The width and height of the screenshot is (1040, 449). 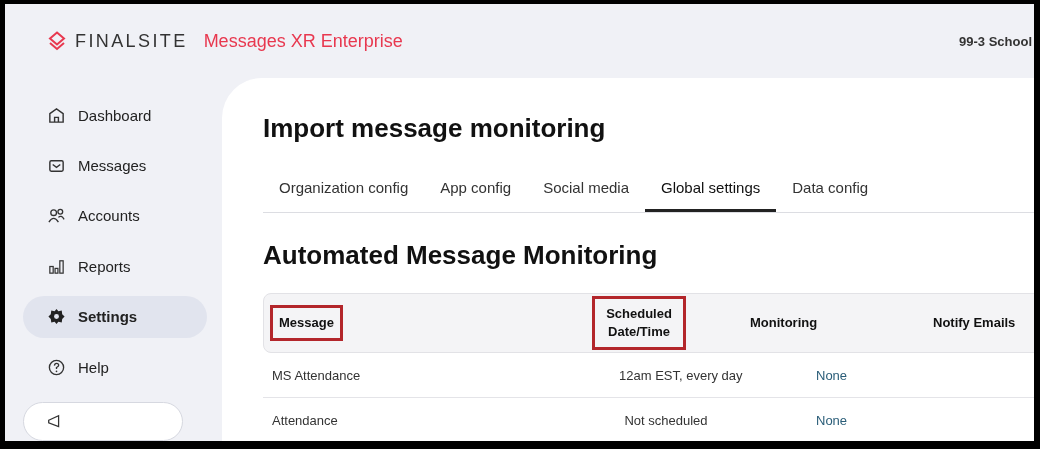 What do you see at coordinates (974, 323) in the screenshot?
I see `column-header: Notify Emails` at bounding box center [974, 323].